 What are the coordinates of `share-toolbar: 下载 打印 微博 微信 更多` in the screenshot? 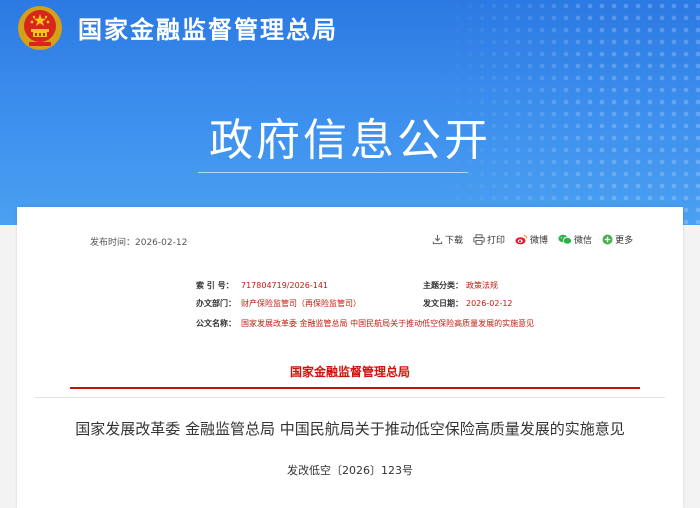 It's located at (532, 239).